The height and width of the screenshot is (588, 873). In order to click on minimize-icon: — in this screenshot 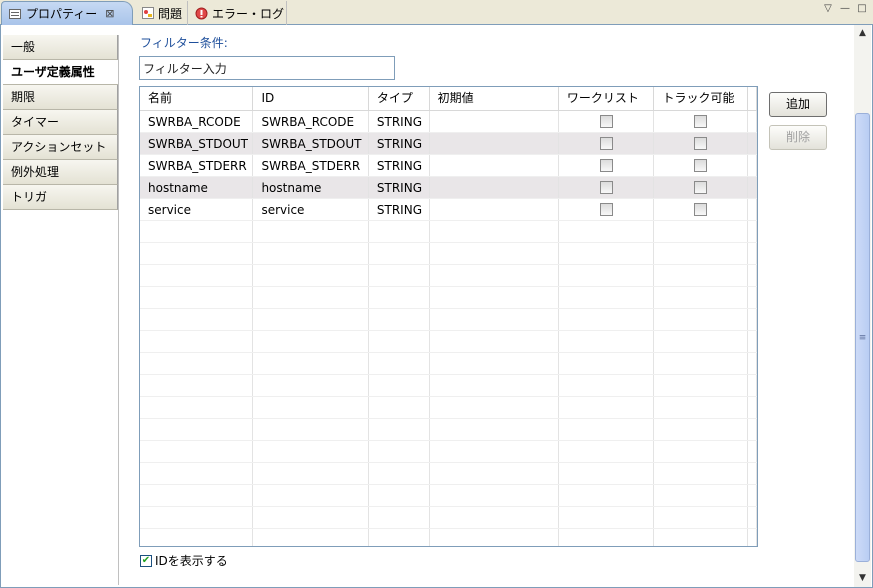, I will do `click(845, 8)`.